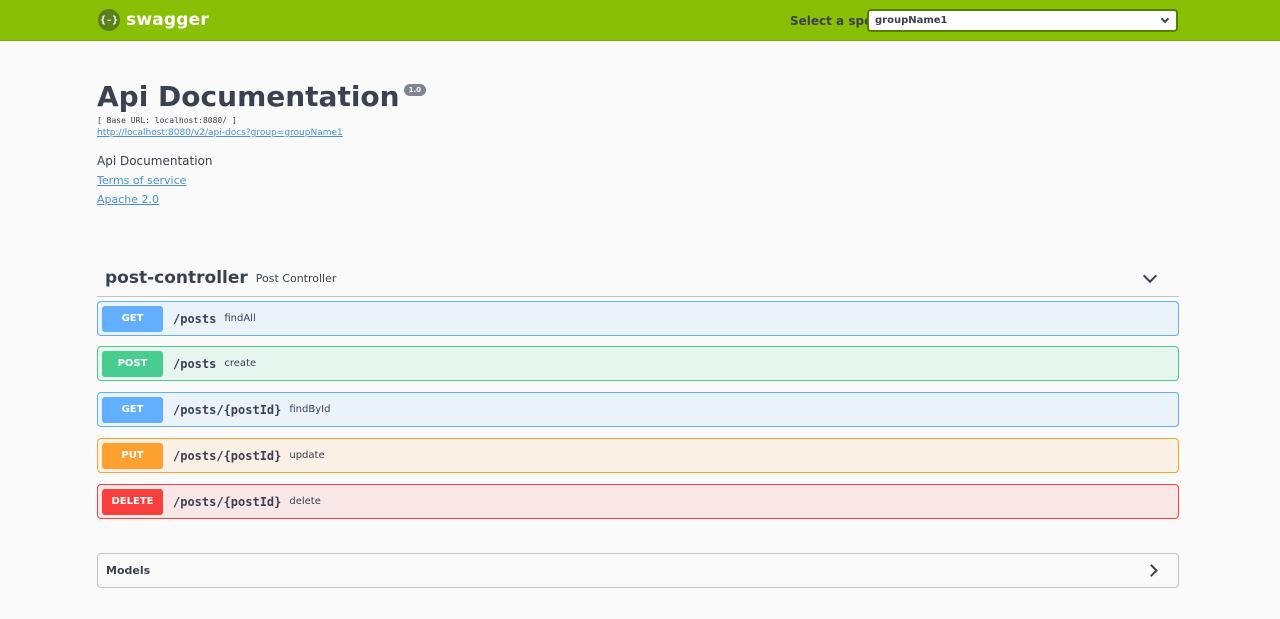 The width and height of the screenshot is (1280, 619). Describe the element at coordinates (305, 501) in the screenshot. I see `operation-summary: delete` at that location.